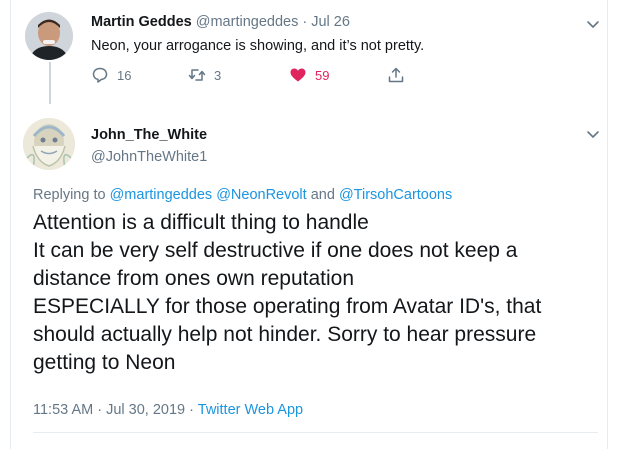 This screenshot has height=449, width=617. Describe the element at coordinates (50, 83) in the screenshot. I see `thread-line` at that location.